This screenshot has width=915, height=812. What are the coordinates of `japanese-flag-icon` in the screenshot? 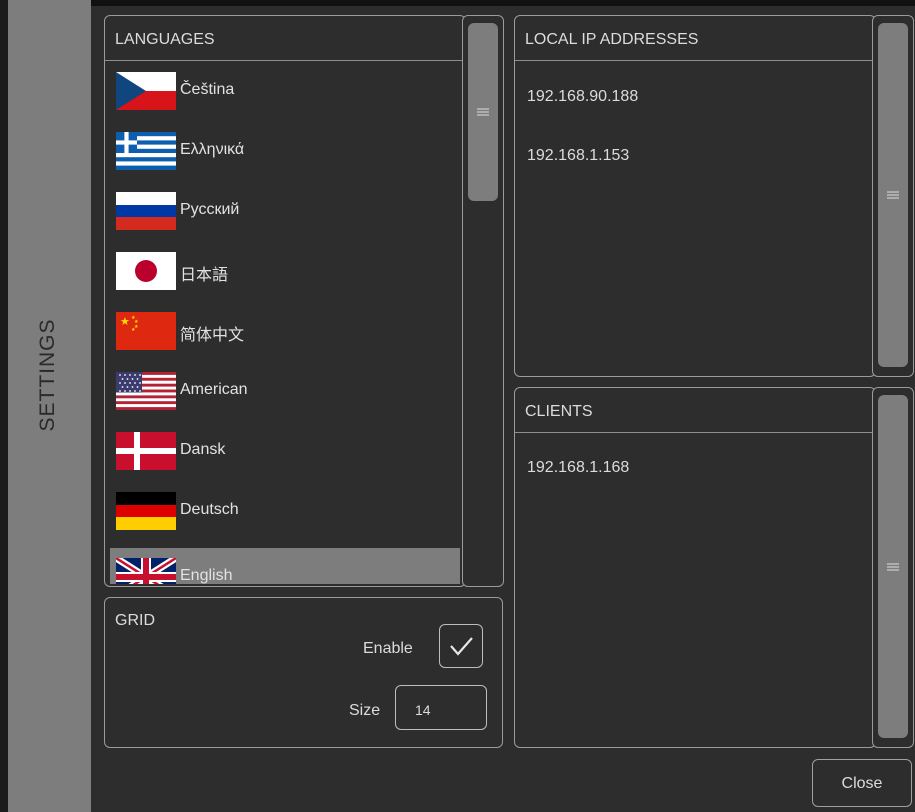 It's located at (146, 271).